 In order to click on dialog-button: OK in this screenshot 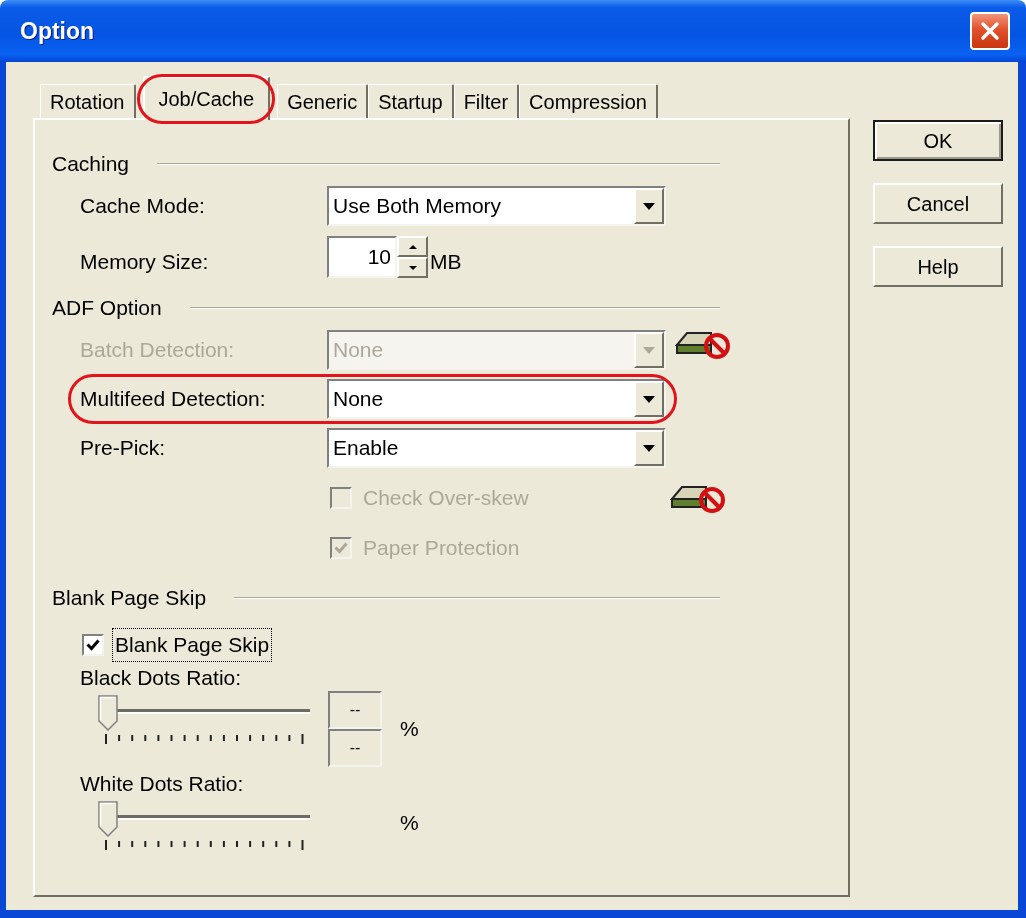, I will do `click(938, 140)`.